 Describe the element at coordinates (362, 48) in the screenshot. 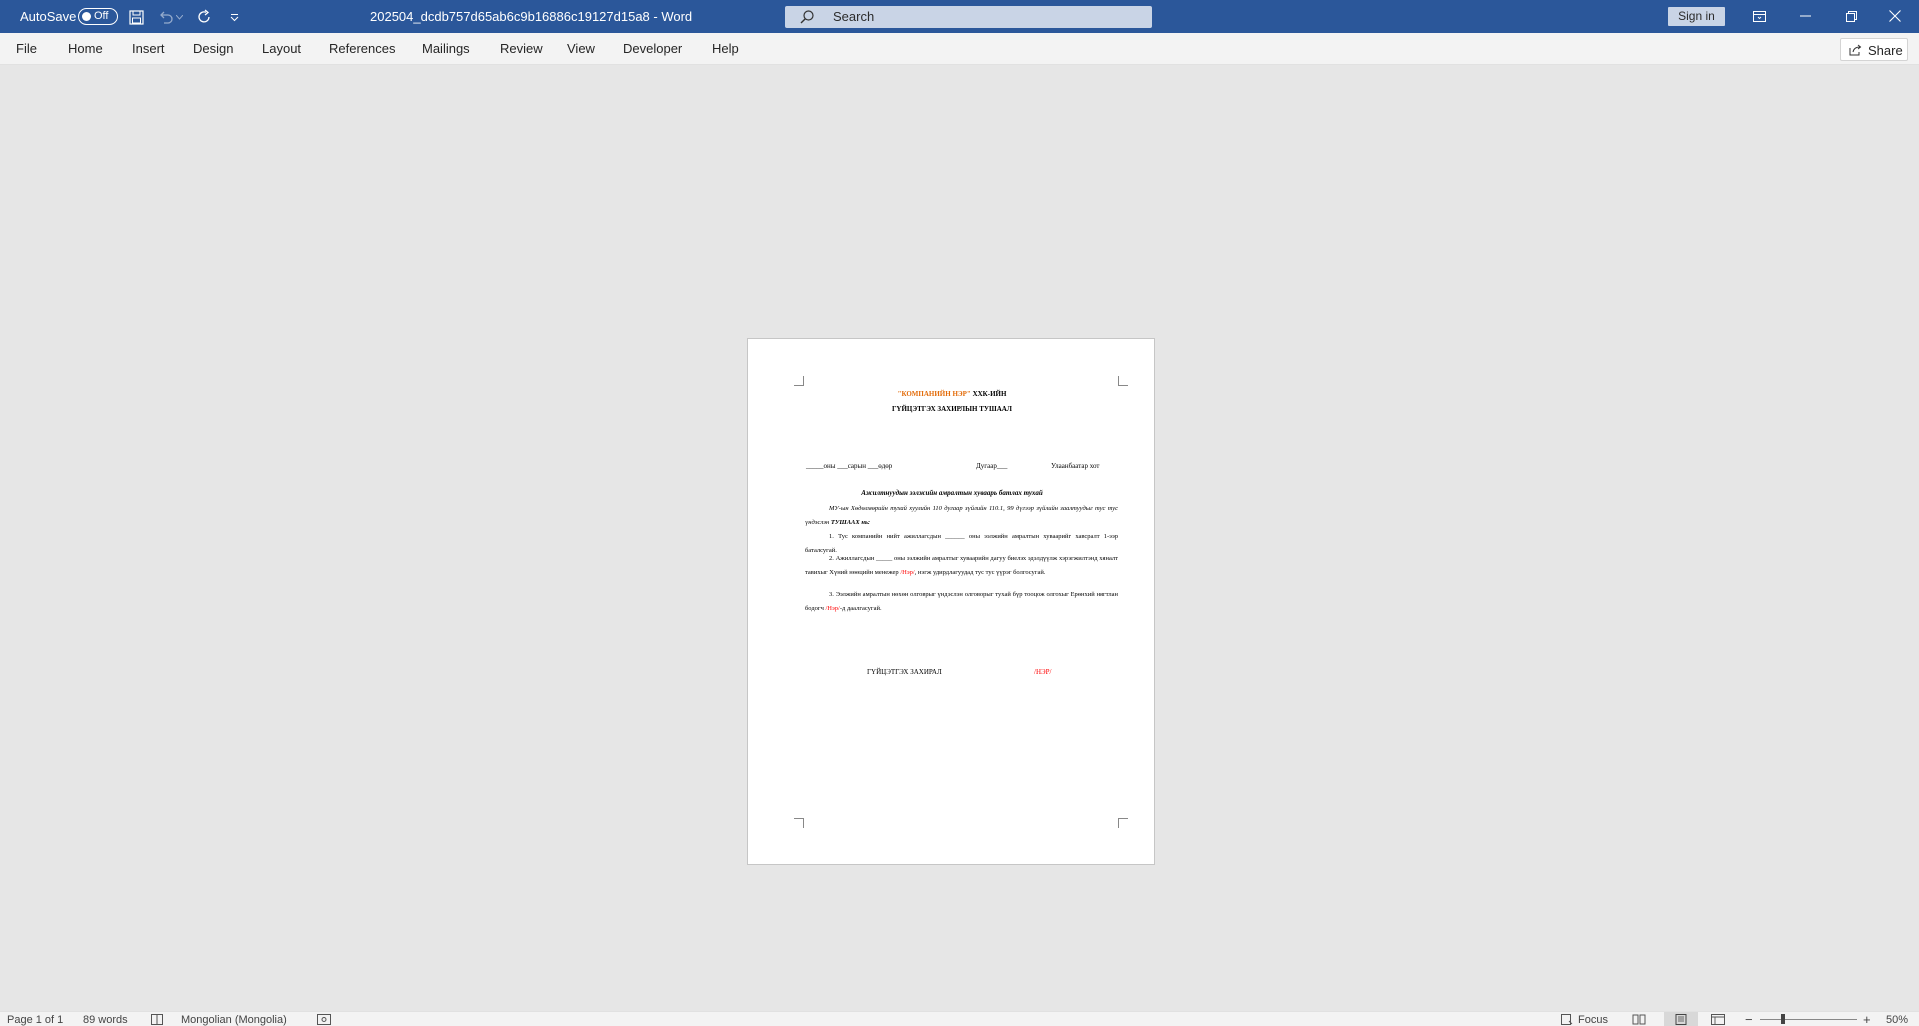

I see `tab-references: References` at that location.